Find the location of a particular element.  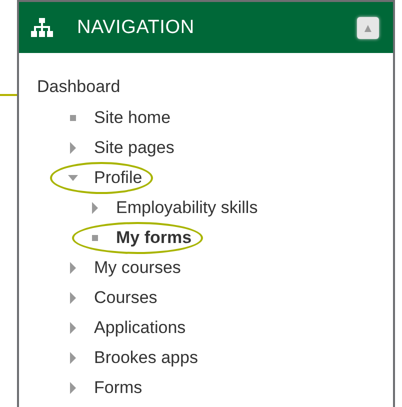

nav-link: Employability skills is located at coordinates (187, 208).